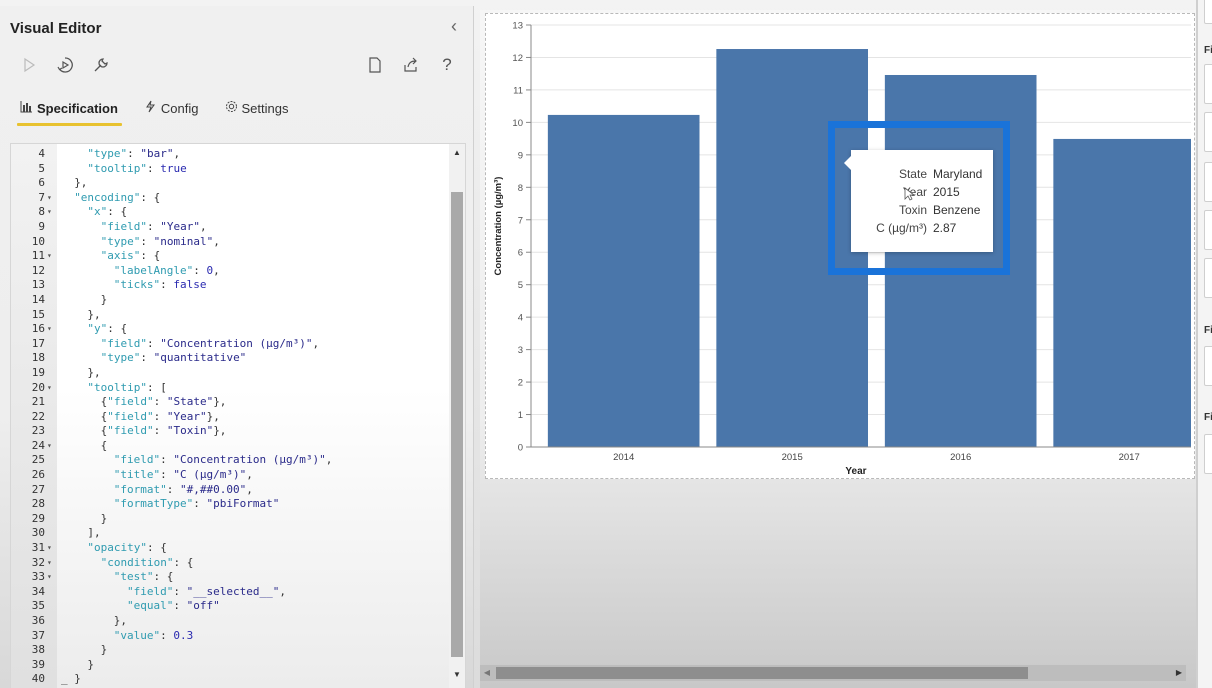  Describe the element at coordinates (56, 28) in the screenshot. I see `panel-title: Visual Editor` at that location.